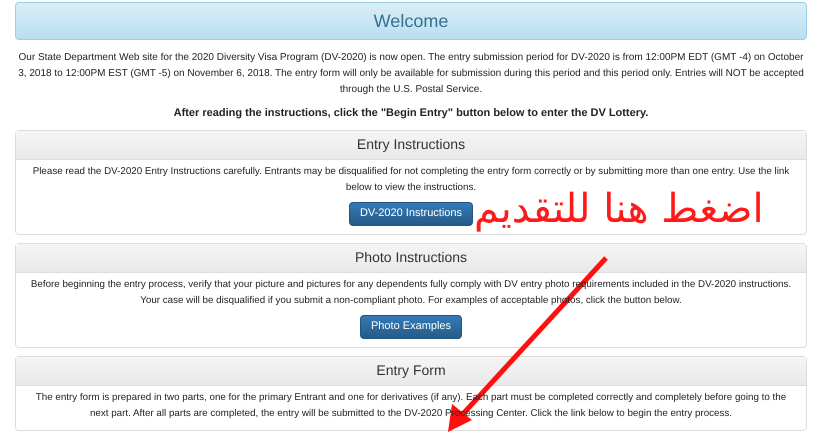 This screenshot has width=822, height=432. I want to click on notice-text: After reading the instructions, click the "Begin Entry" button below to enter the DV Lottery., so click(411, 113).